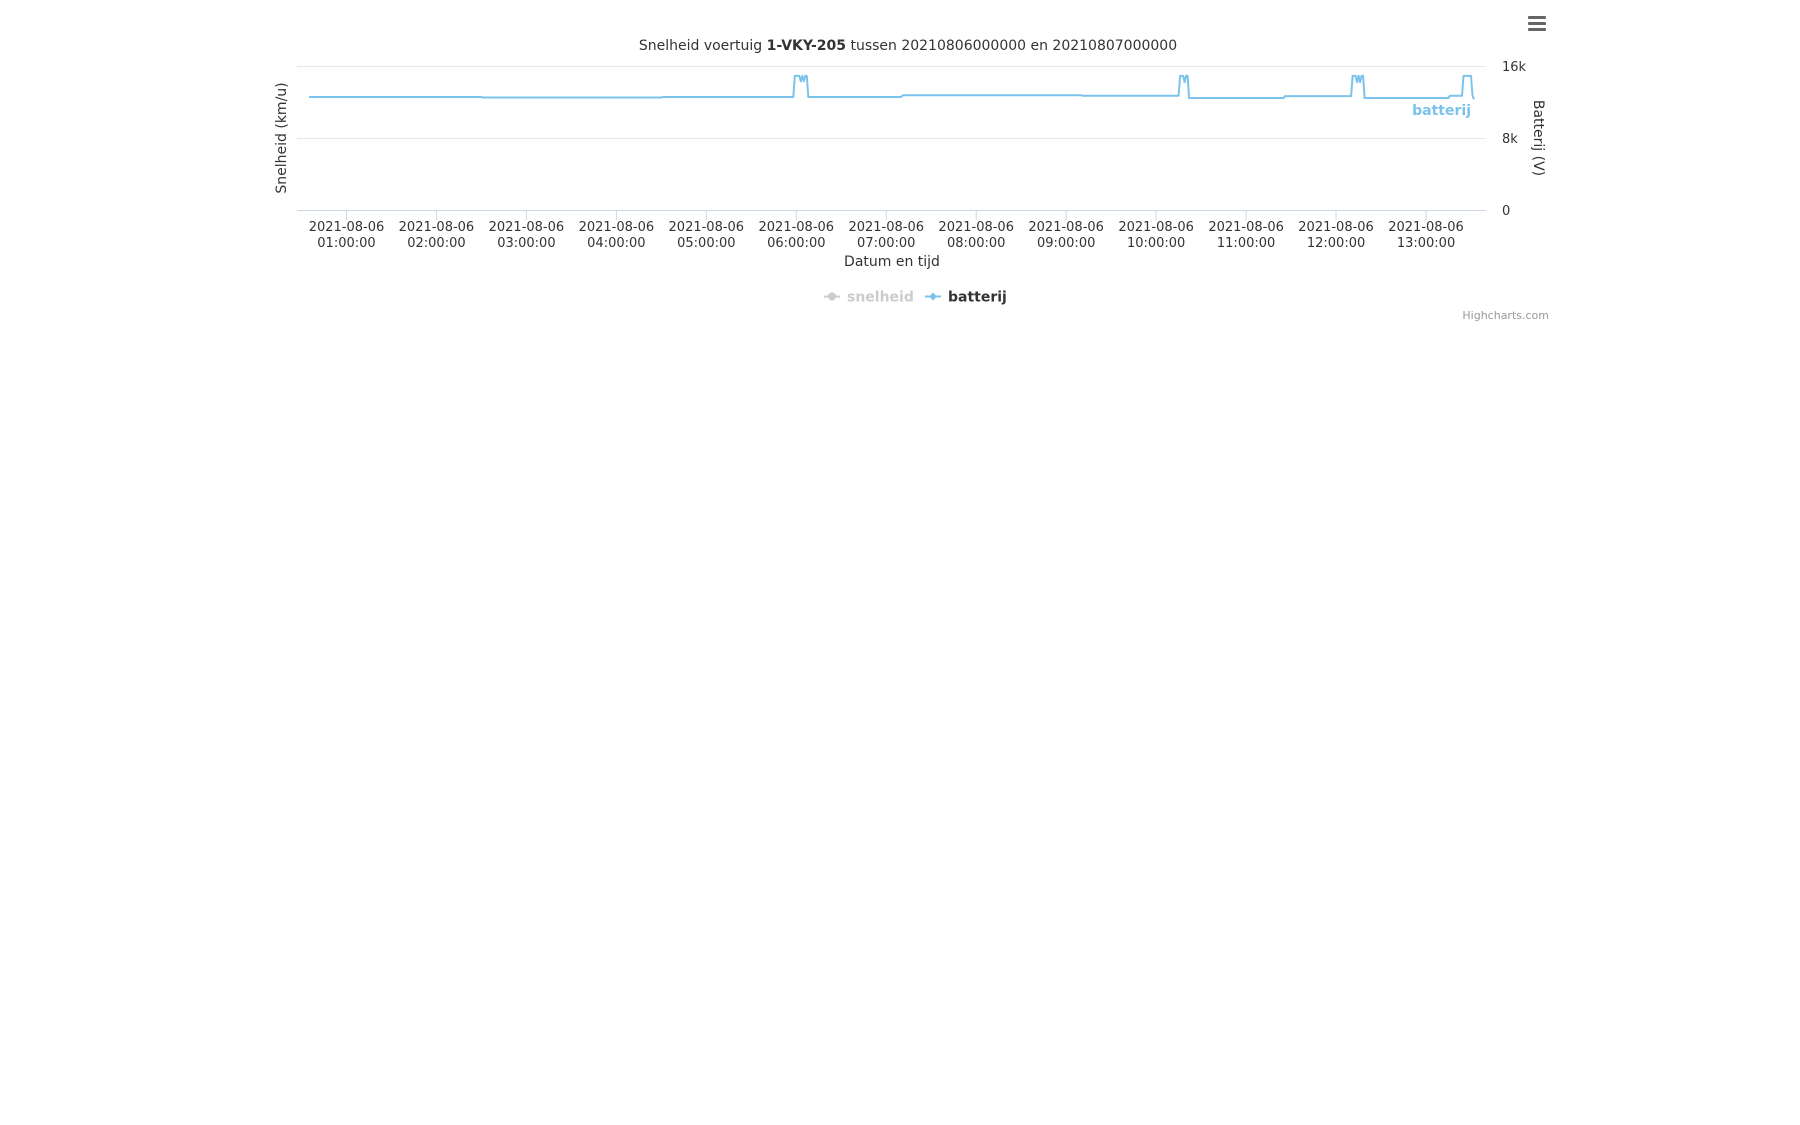  I want to click on x-tick-label: 2021-08-06 09:00:00, so click(1066, 235).